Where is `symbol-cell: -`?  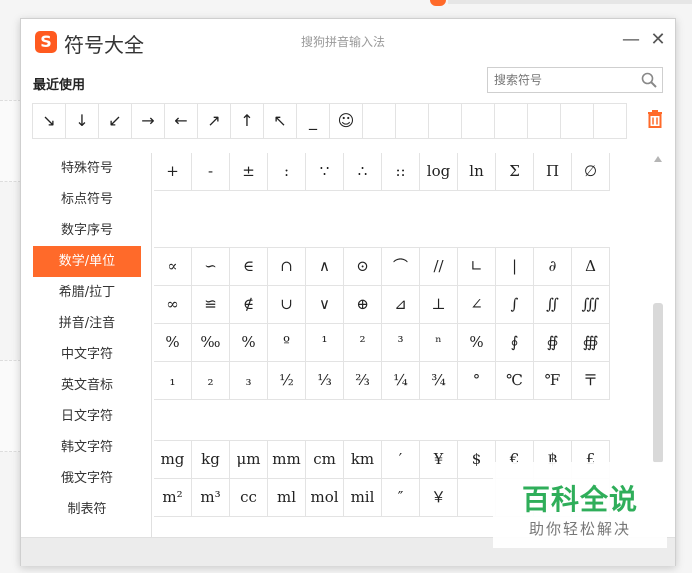 symbol-cell: - is located at coordinates (210, 172).